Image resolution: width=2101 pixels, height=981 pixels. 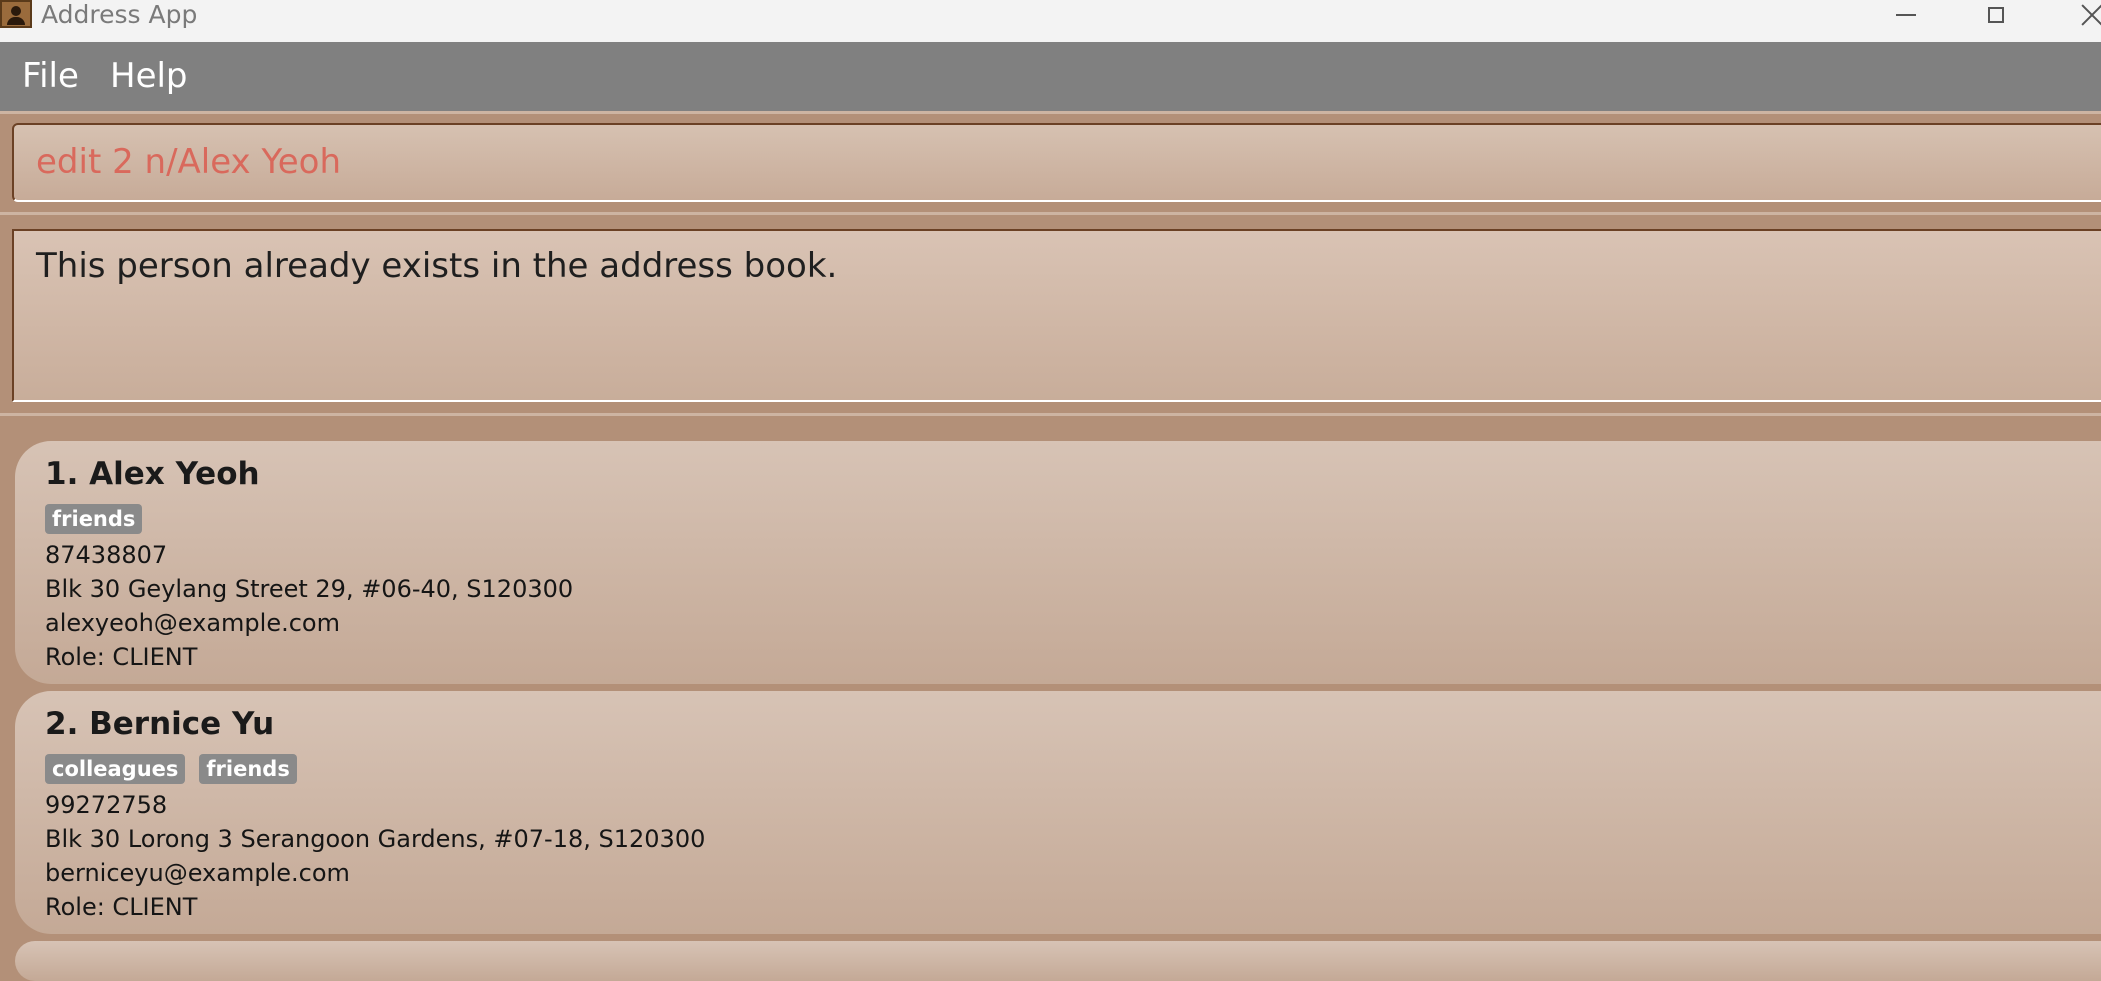 I want to click on address-book-icon, so click(x=16, y=14).